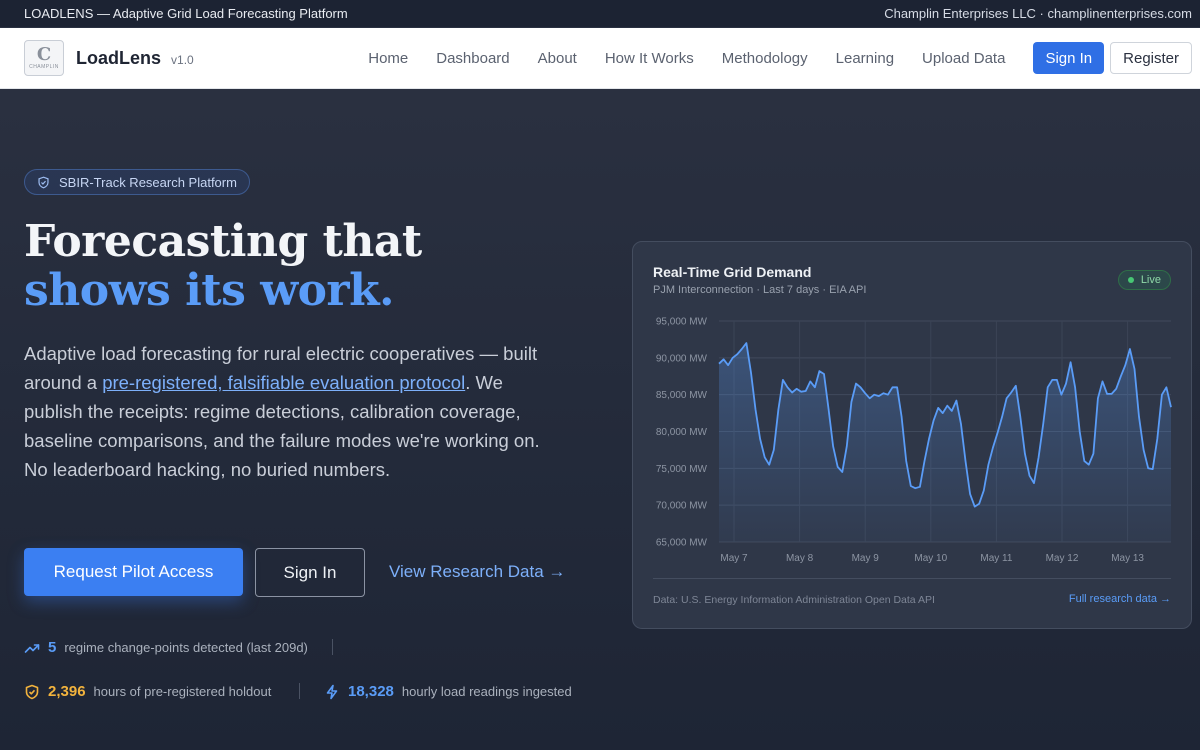 Image resolution: width=1200 pixels, height=750 pixels. I want to click on nav-sign-in-button: Sign In, so click(1069, 58).